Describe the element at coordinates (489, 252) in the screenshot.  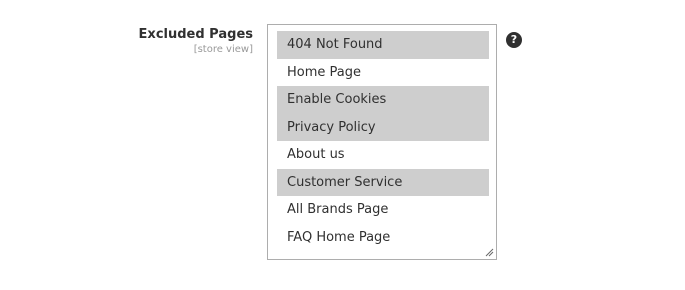
I see `resize-grip-icon` at that location.